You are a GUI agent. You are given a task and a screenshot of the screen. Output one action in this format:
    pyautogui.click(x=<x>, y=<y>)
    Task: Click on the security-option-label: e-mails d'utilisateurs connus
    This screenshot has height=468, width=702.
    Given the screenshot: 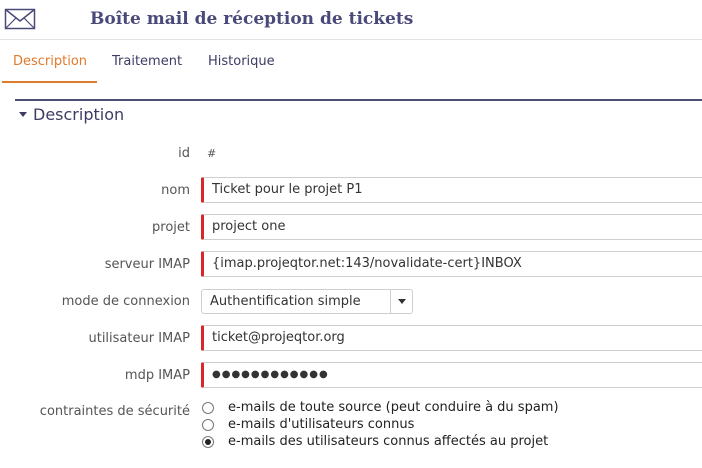 What is the action you would take?
    pyautogui.click(x=321, y=424)
    